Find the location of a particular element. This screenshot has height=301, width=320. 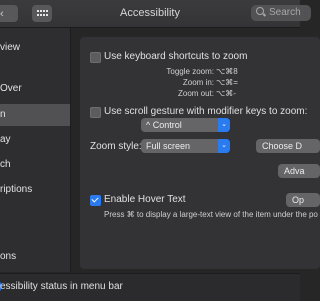

choose-display-button: Choose D is located at coordinates (288, 146).